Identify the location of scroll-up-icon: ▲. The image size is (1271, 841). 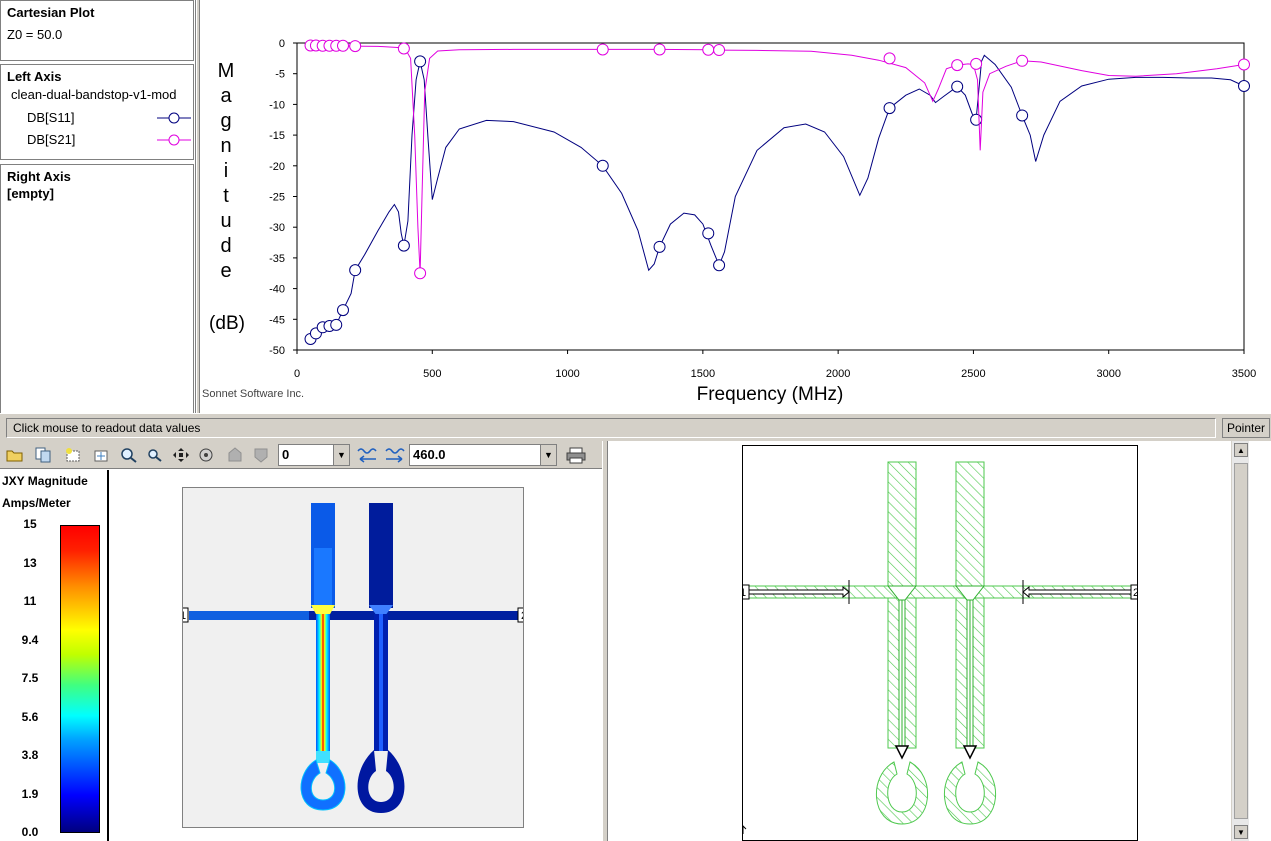
(1241, 450).